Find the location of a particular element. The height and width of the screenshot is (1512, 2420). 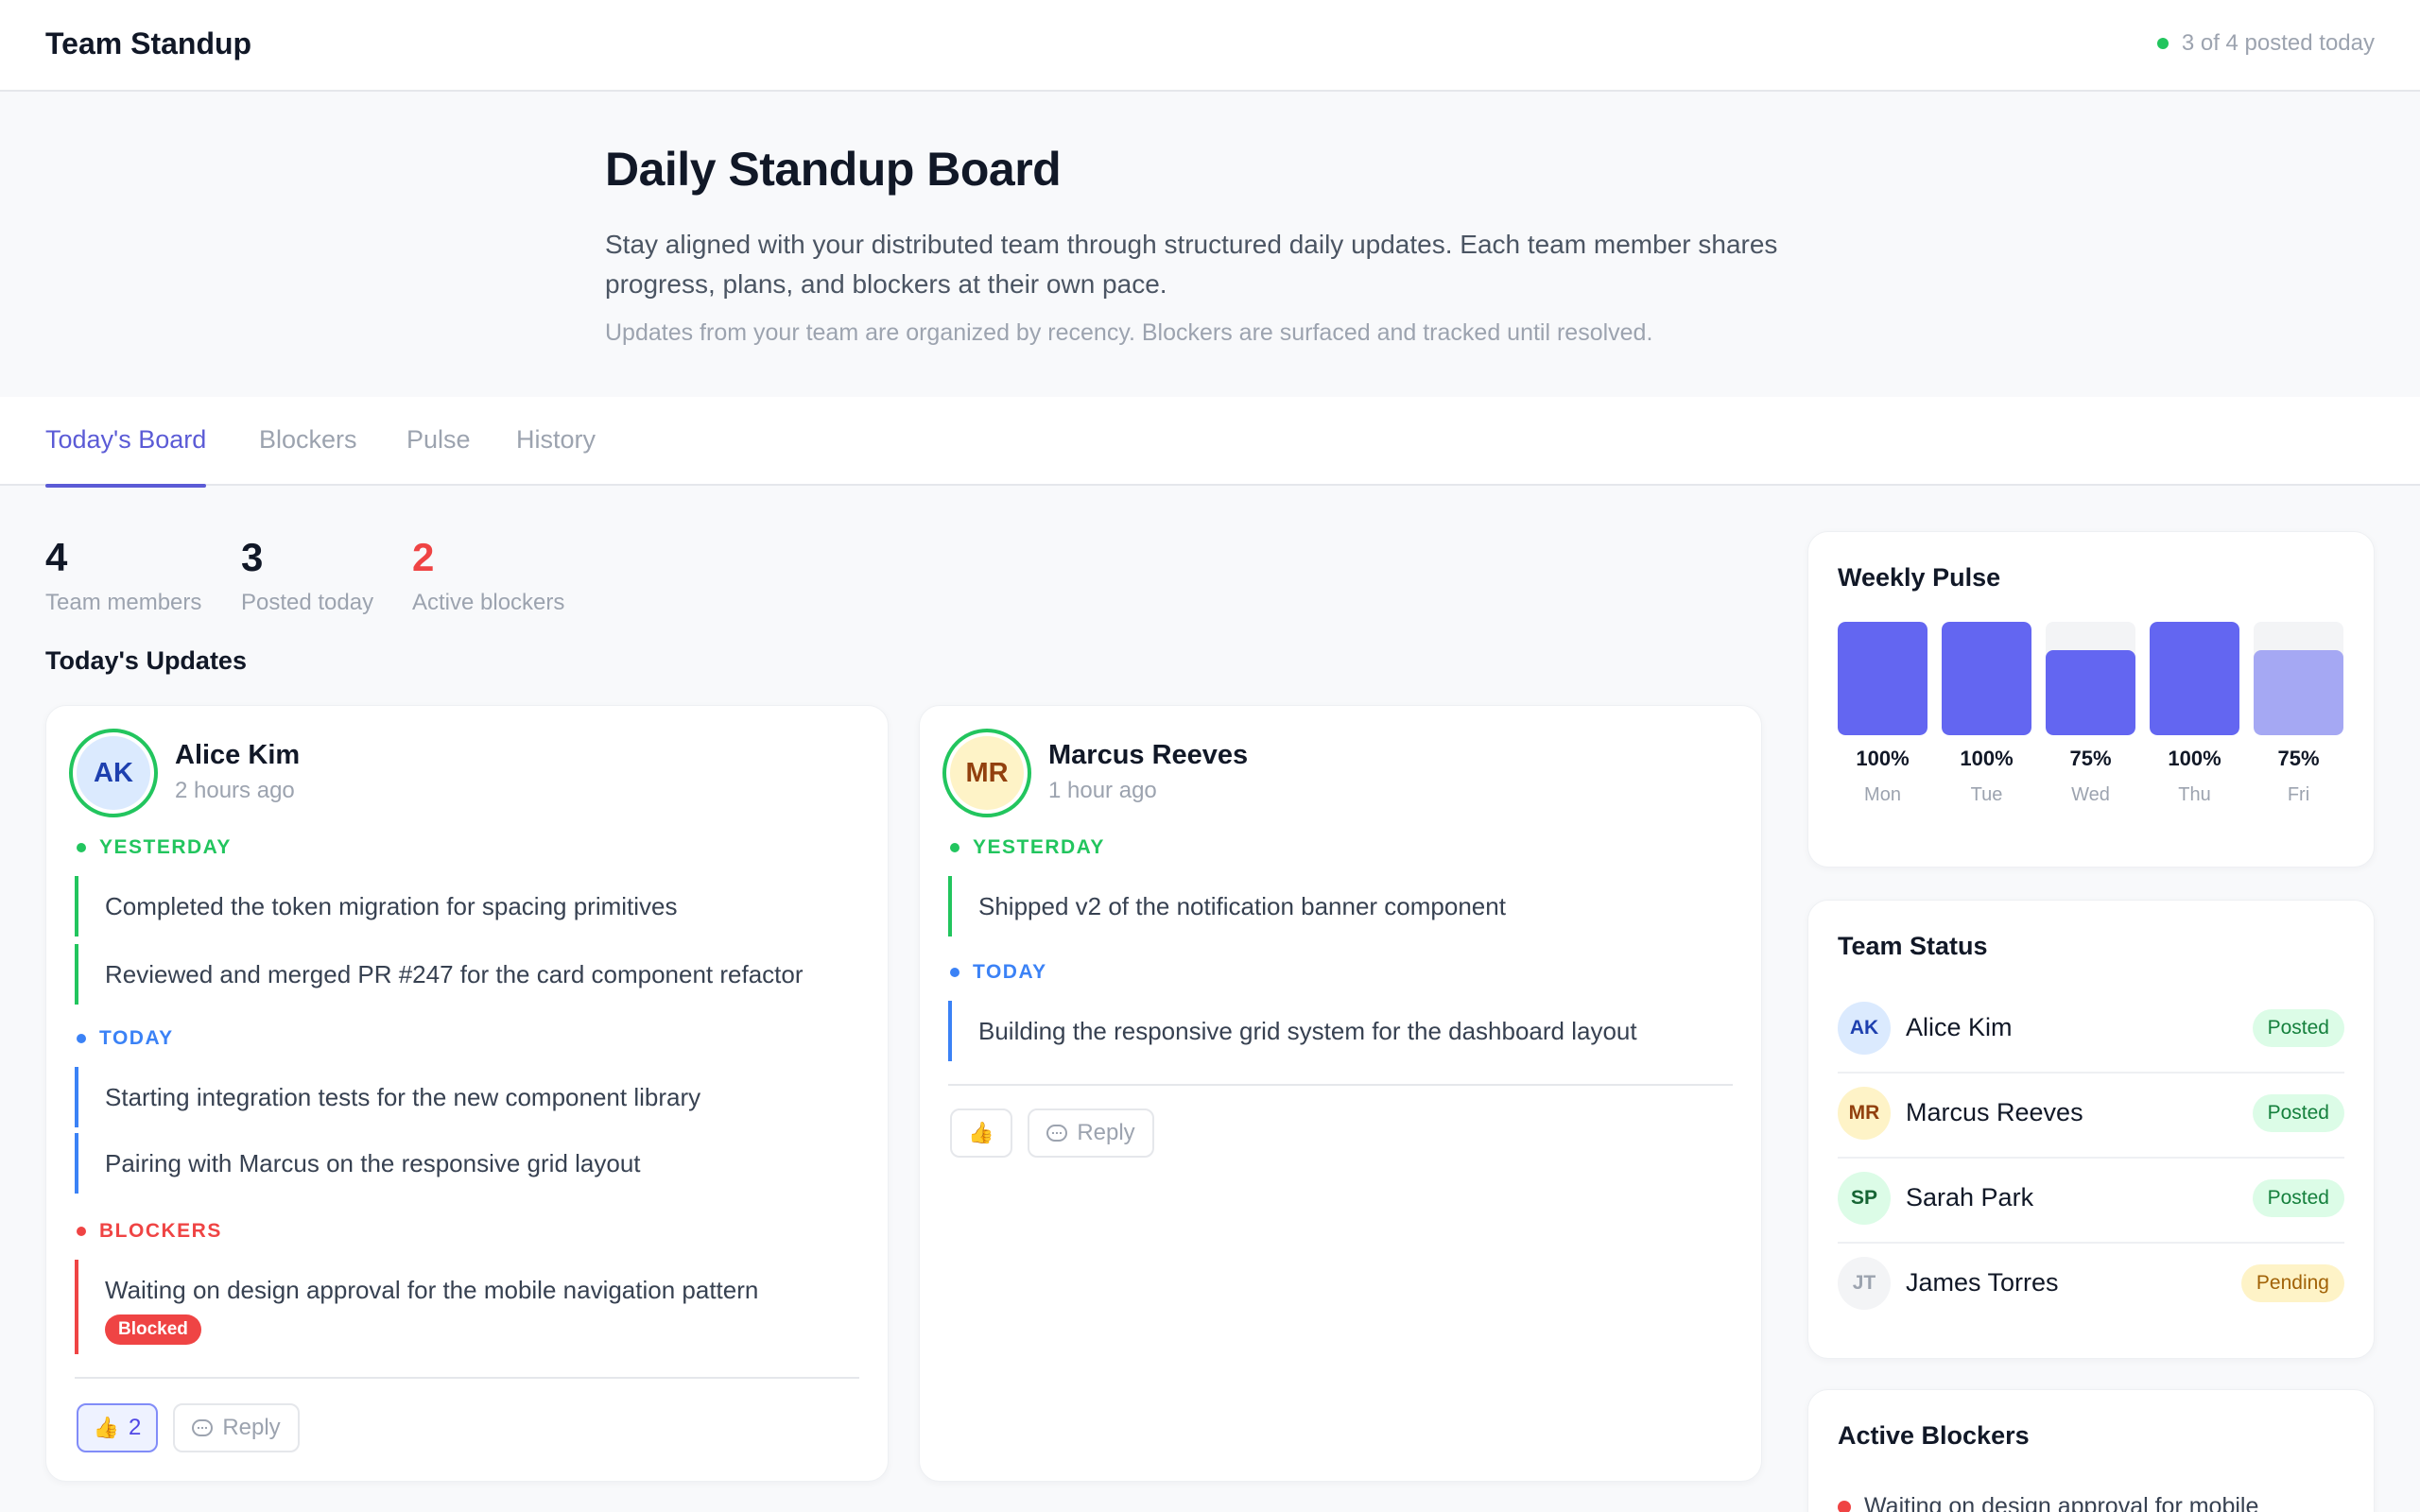

top-bar: Team Standup 3 of 4 posted today is located at coordinates (1210, 46).